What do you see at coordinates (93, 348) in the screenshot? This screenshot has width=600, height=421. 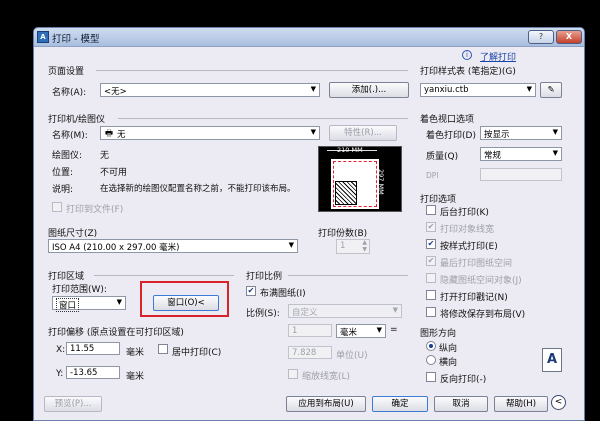 I see `offset-x-input: 11.55` at bounding box center [93, 348].